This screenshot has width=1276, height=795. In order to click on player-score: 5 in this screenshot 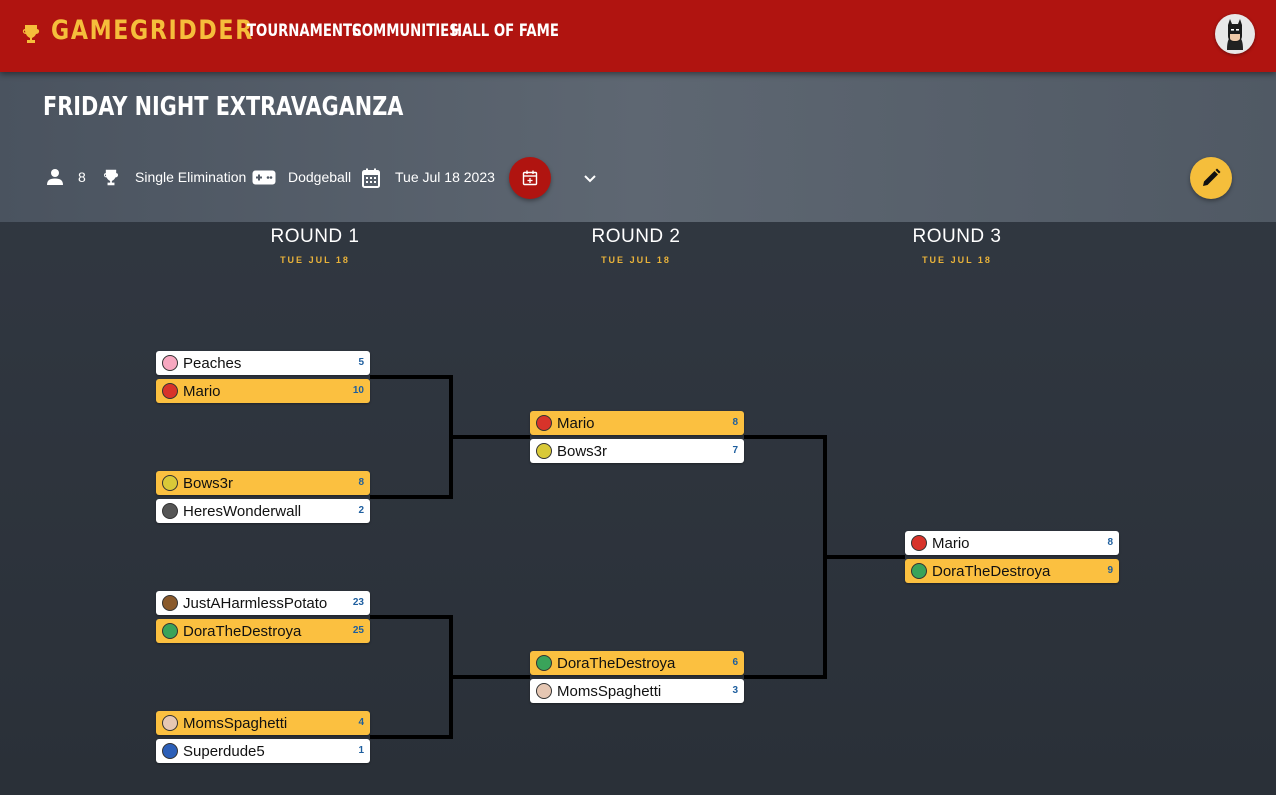, I will do `click(361, 362)`.